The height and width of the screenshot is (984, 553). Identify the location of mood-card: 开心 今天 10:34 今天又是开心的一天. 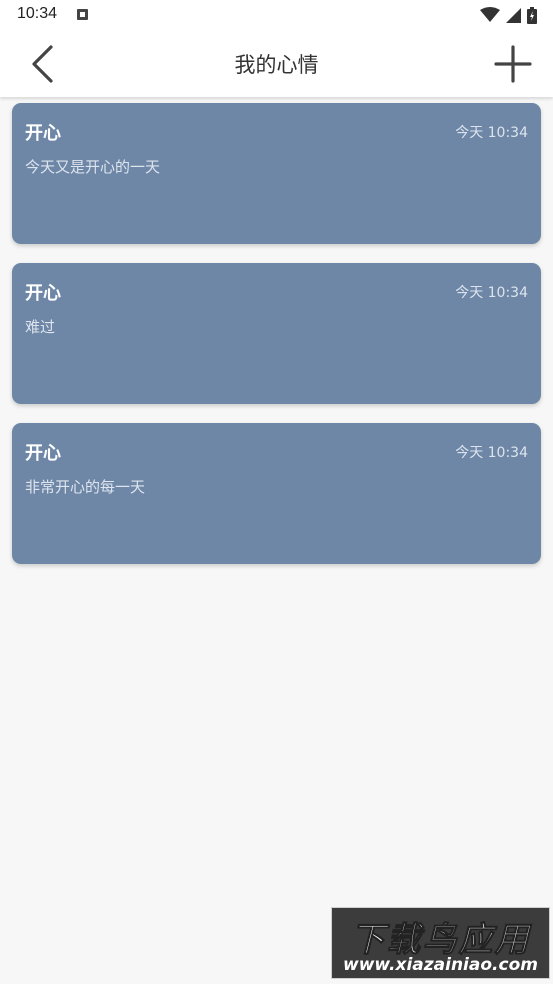
(276, 173).